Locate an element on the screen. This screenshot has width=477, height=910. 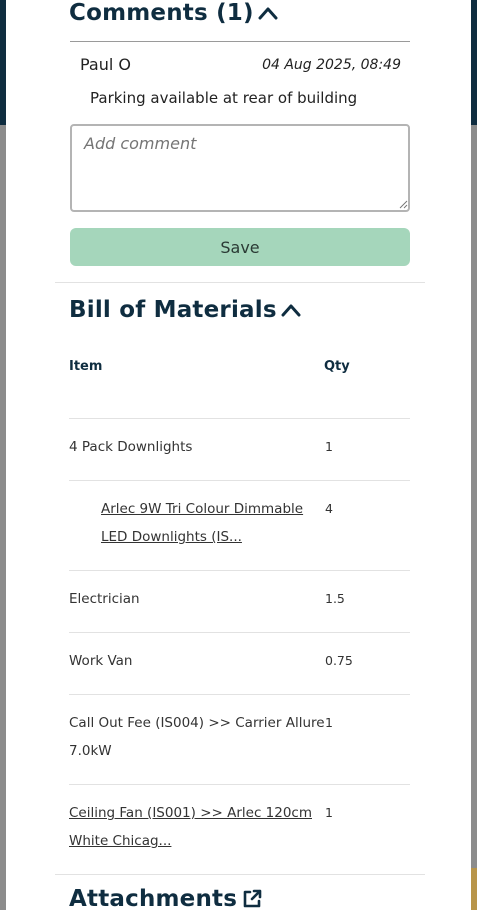
comments-divider is located at coordinates (240, 41).